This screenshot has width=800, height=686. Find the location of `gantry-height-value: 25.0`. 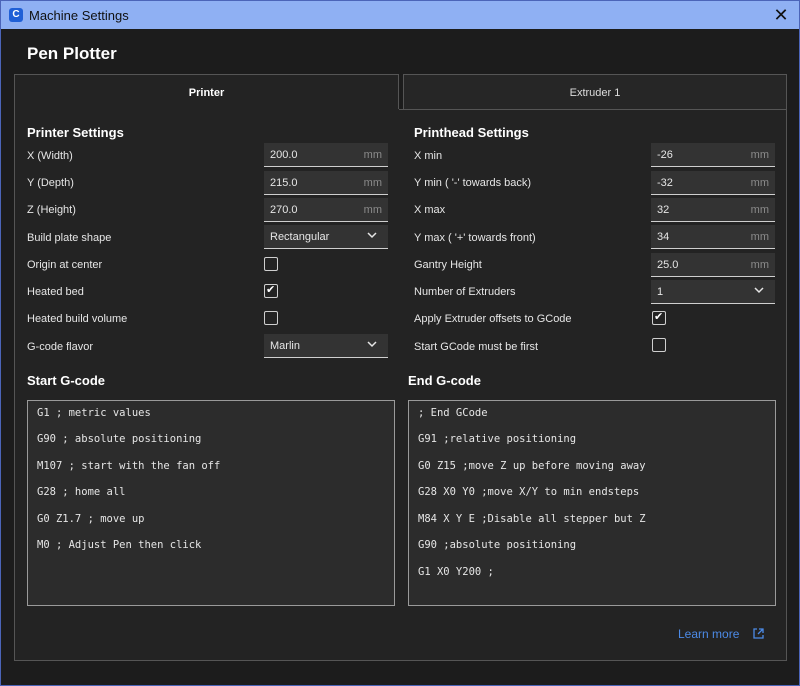

gantry-height-value: 25.0 is located at coordinates (668, 265).